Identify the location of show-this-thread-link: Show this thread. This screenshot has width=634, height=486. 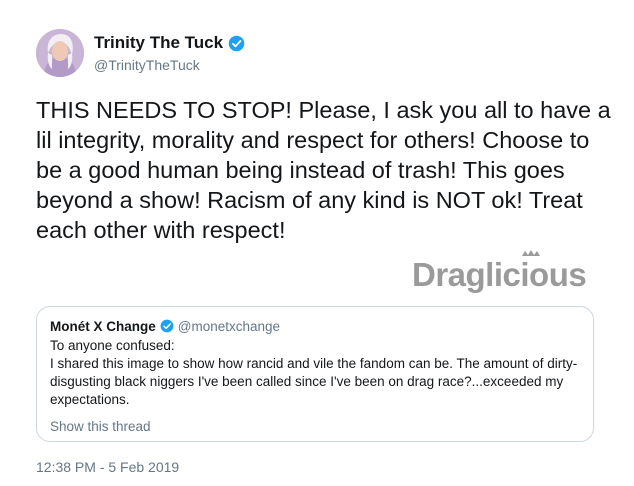
(100, 426).